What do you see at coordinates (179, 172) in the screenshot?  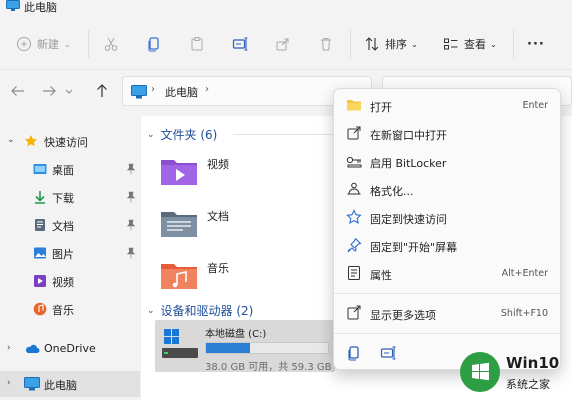 I see `video-folder-icon` at bounding box center [179, 172].